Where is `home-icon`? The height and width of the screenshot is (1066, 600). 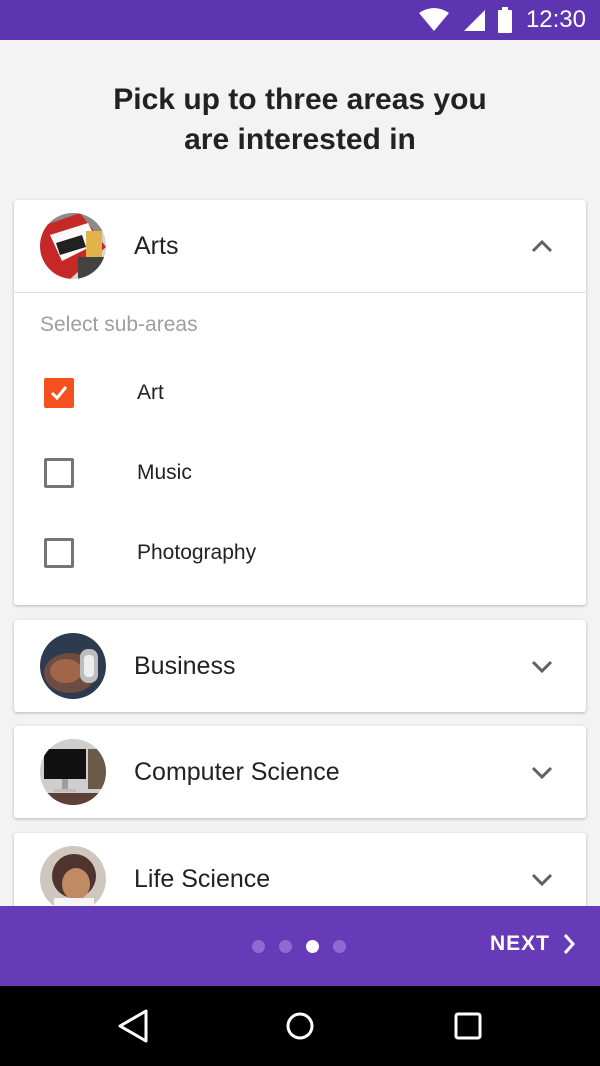 home-icon is located at coordinates (300, 1028).